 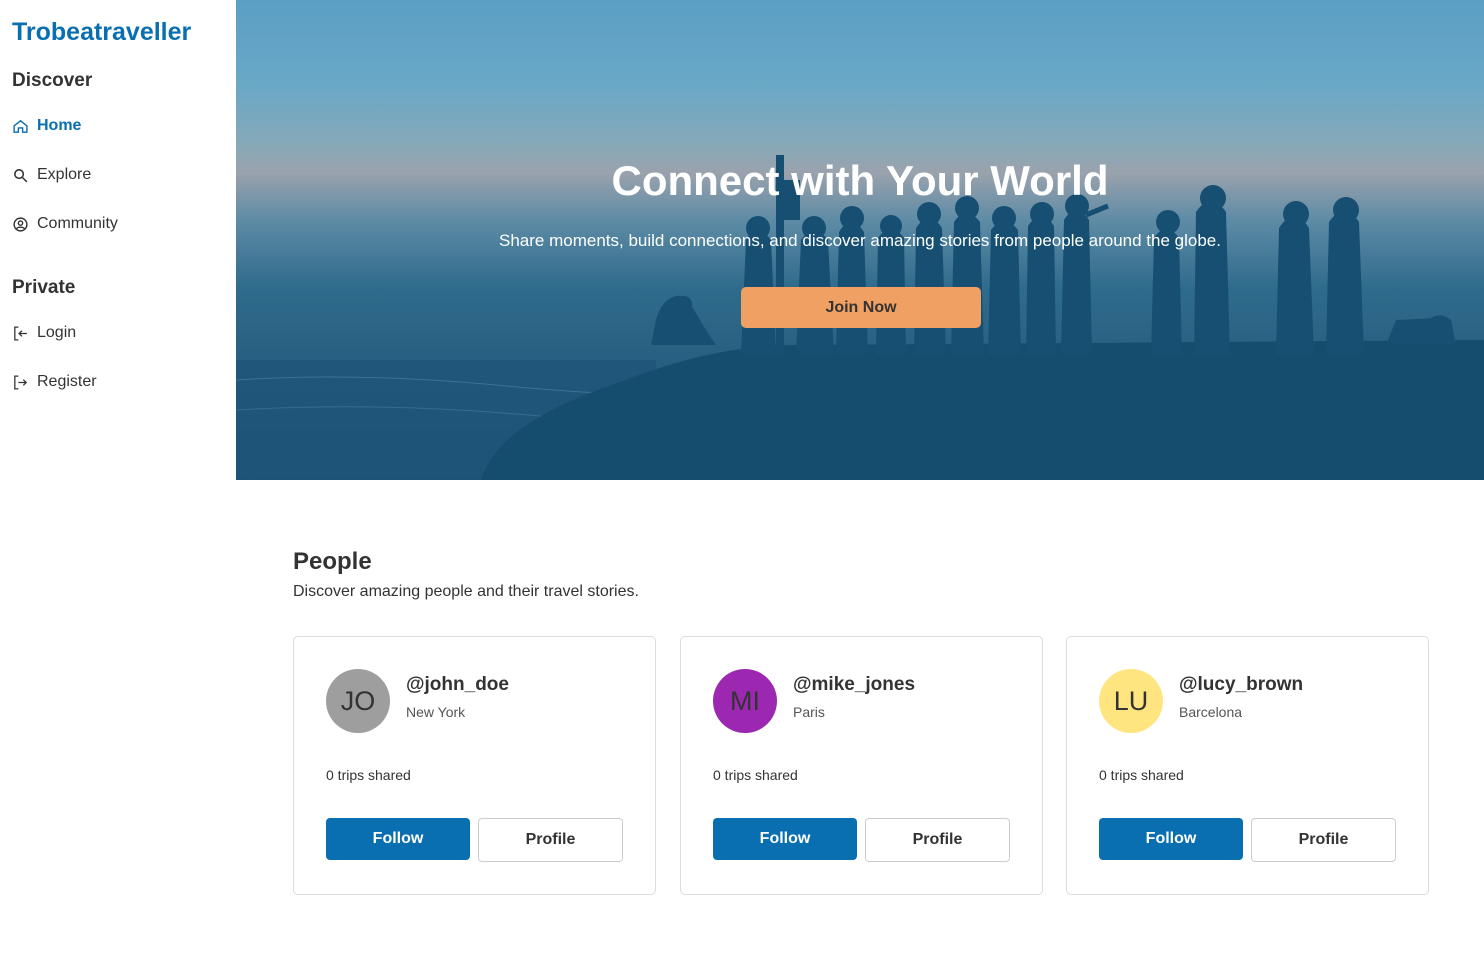 I want to click on sidebar-item-home: Home, so click(x=46, y=126).